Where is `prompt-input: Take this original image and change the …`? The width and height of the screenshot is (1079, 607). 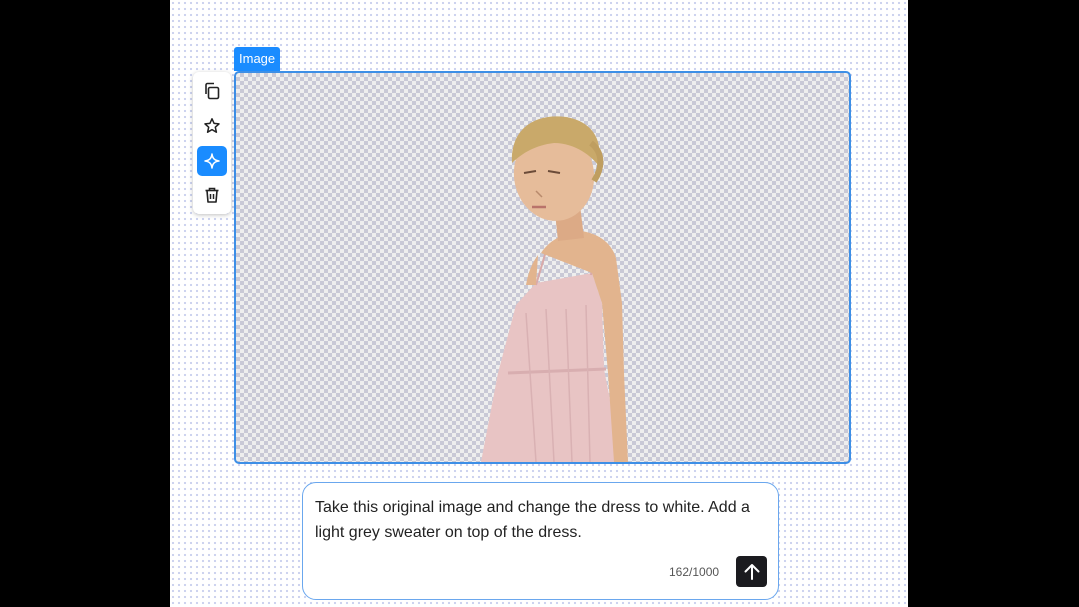 prompt-input: Take this original image and change the … is located at coordinates (540, 541).